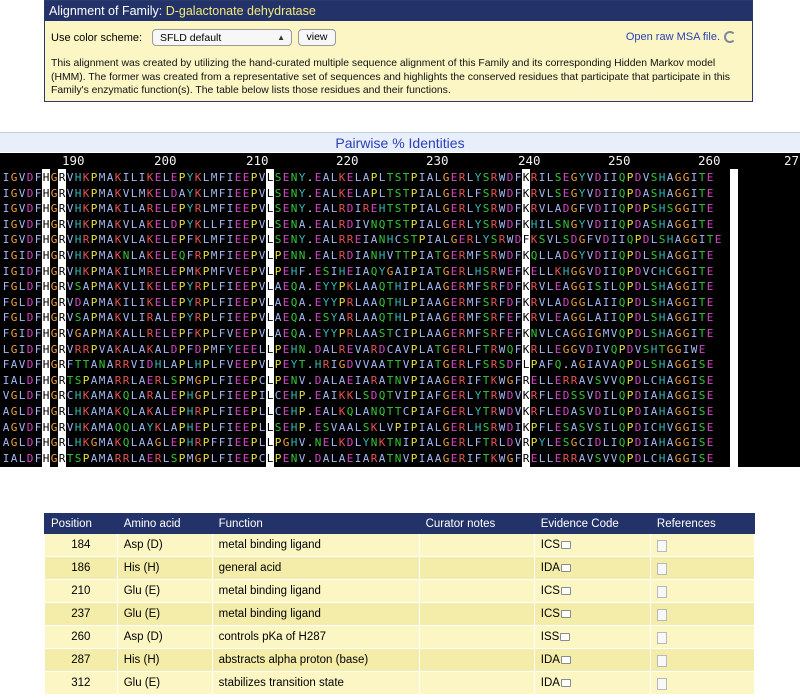  Describe the element at coordinates (315, 683) in the screenshot. I see `function-cell: stabilizes transition state` at that location.